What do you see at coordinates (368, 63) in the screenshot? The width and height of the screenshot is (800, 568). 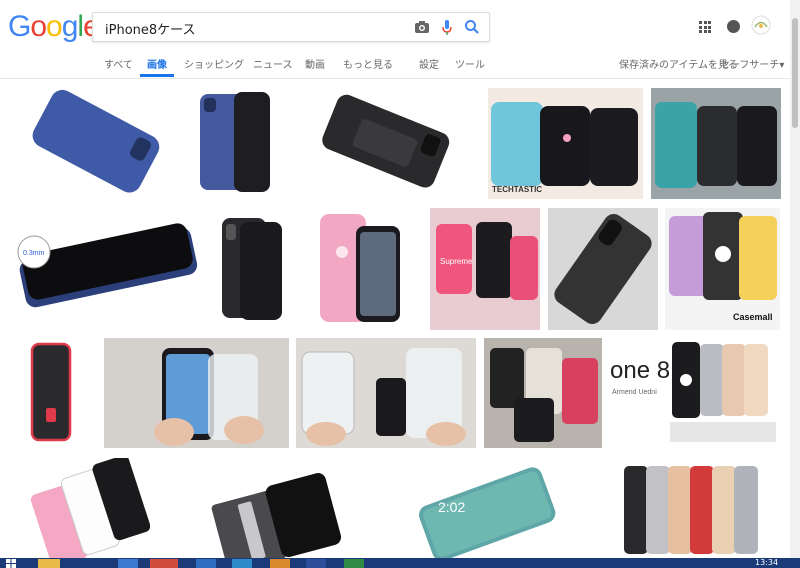 I see `tab-more: もっと見る` at bounding box center [368, 63].